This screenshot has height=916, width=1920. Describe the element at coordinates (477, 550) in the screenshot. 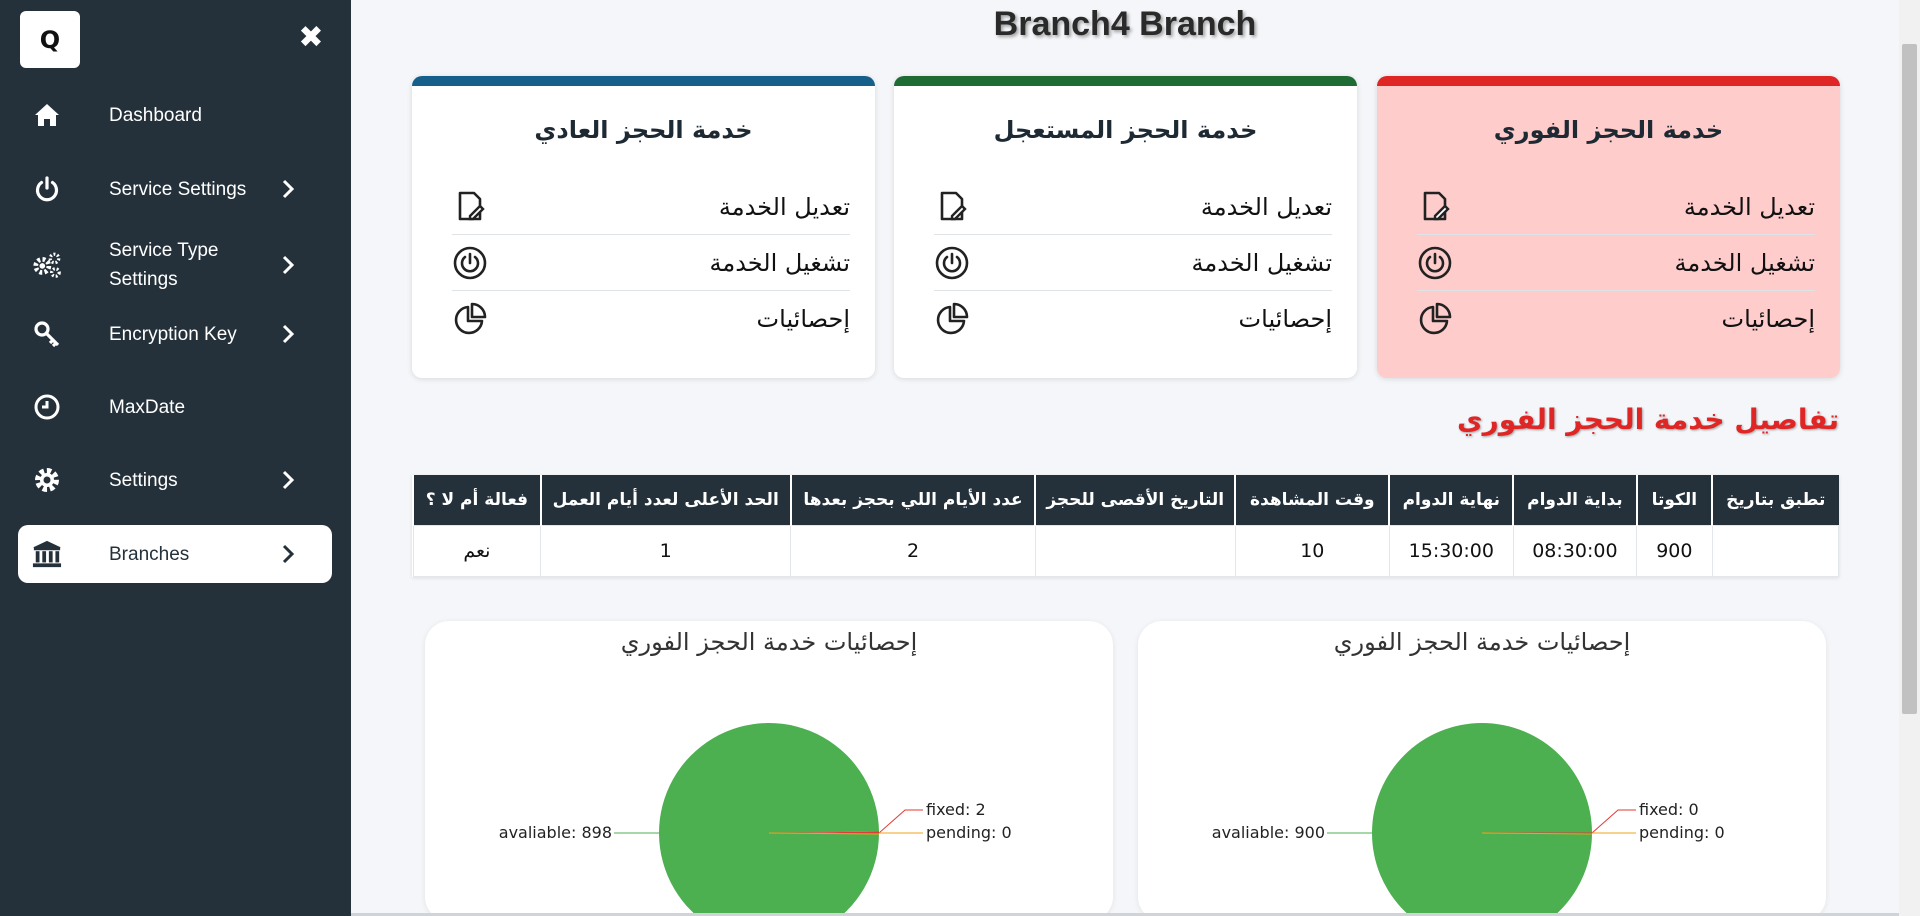

I see `table-cell: نعم` at that location.